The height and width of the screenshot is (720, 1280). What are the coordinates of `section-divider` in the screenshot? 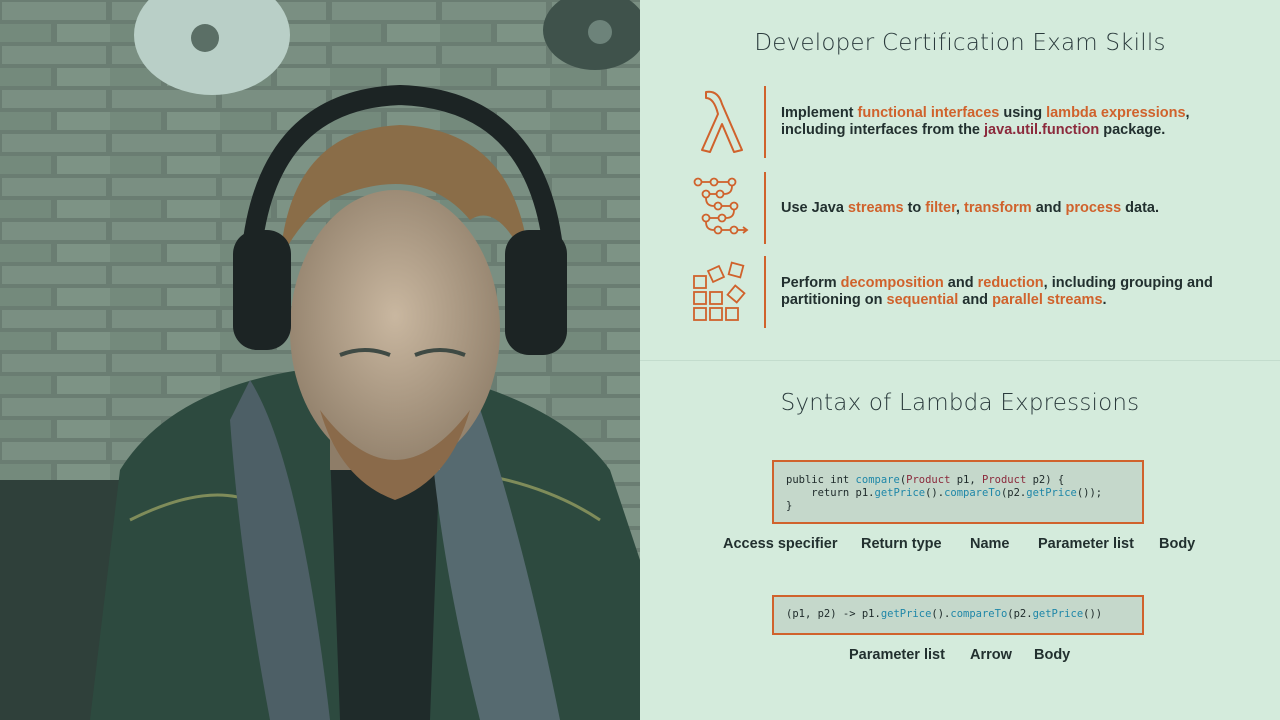 It's located at (960, 360).